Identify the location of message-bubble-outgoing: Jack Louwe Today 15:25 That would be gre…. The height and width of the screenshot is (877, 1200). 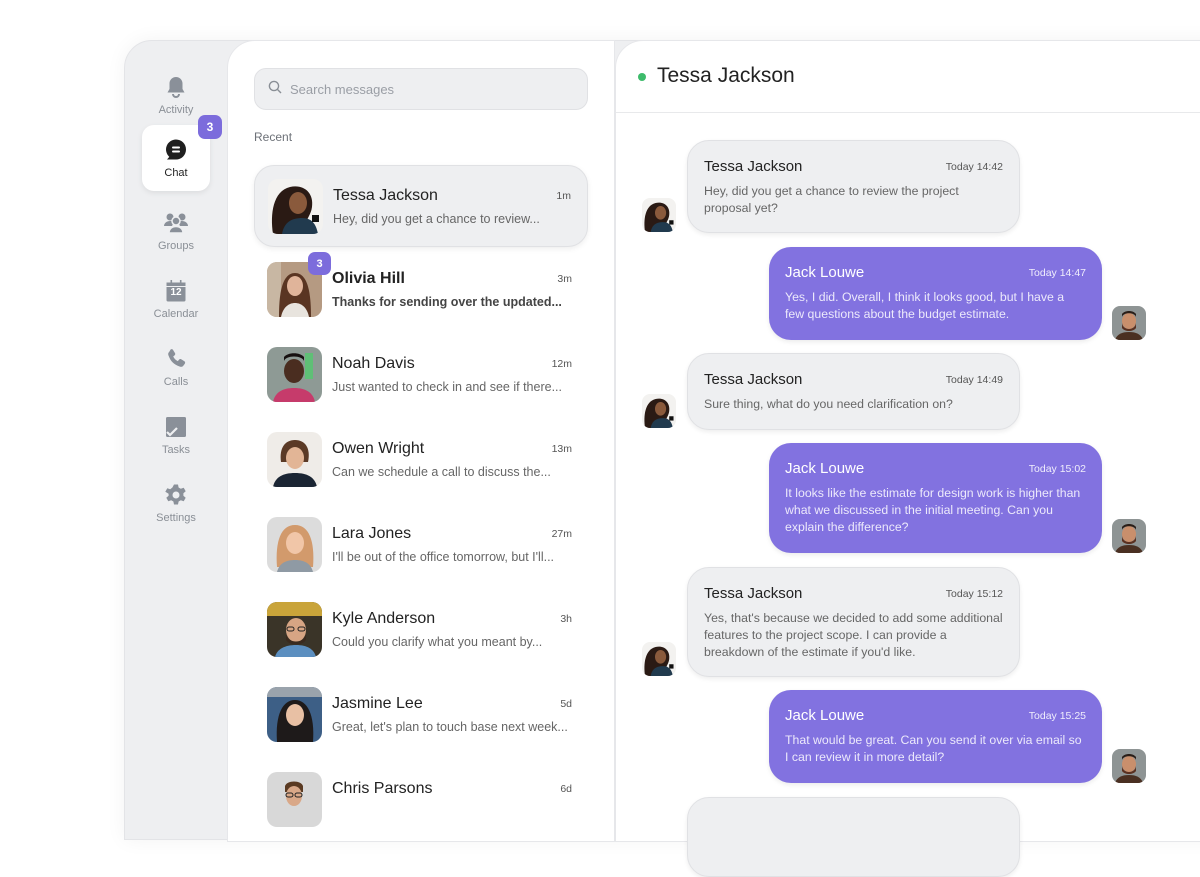
(935, 736).